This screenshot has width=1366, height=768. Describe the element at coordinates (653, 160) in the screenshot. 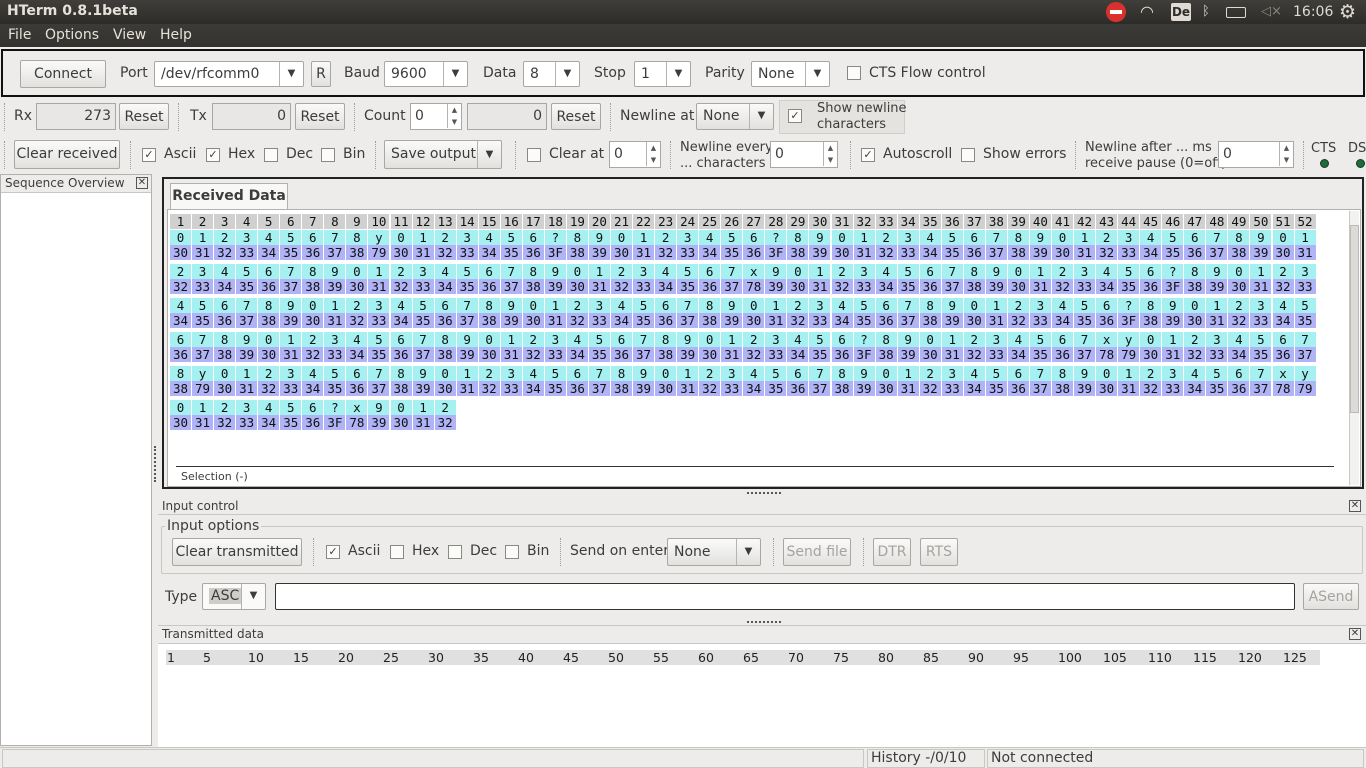

I see `spin-down-icon: ▼` at that location.